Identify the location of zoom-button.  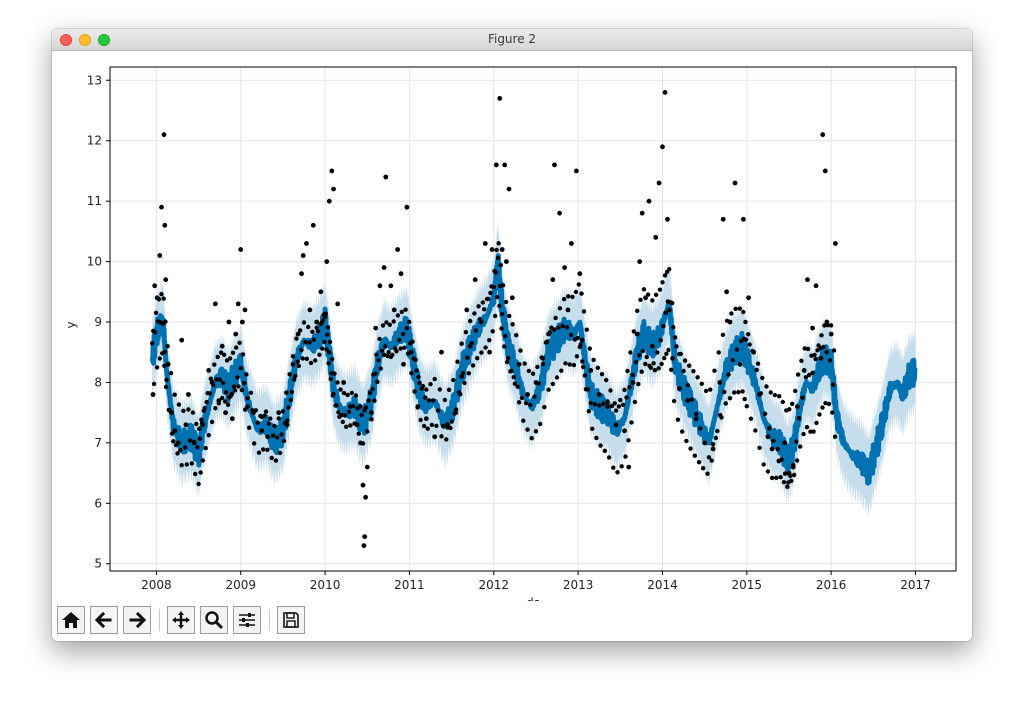
(214, 620).